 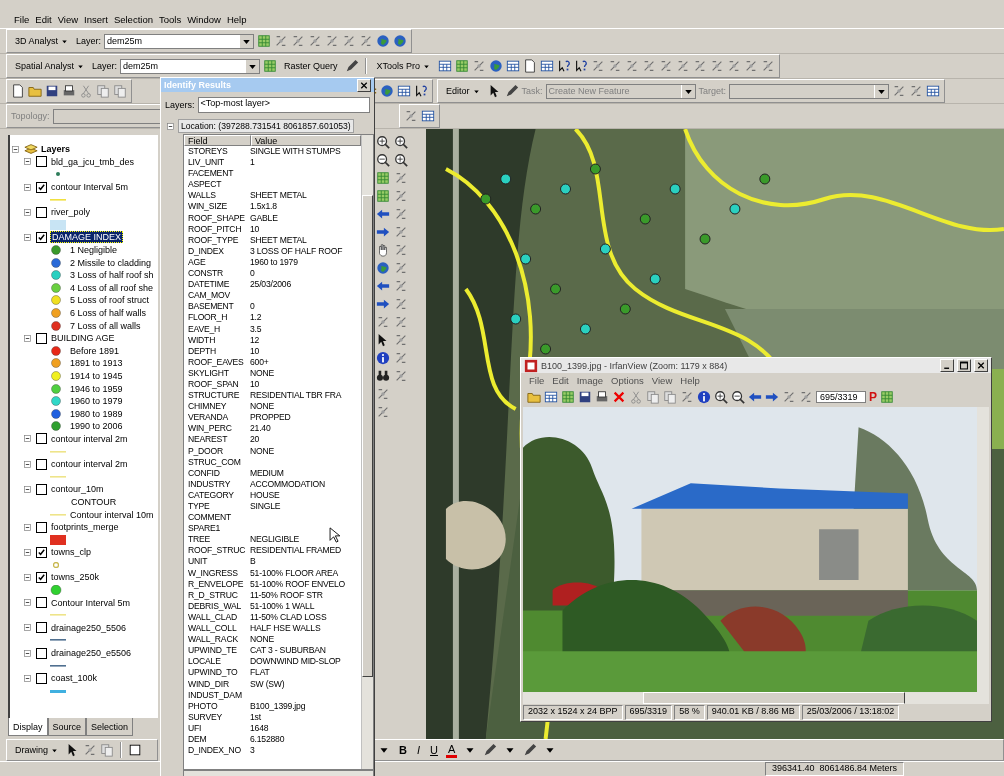 I want to click on layer-name: contour Interval 5m, so click(x=90, y=187).